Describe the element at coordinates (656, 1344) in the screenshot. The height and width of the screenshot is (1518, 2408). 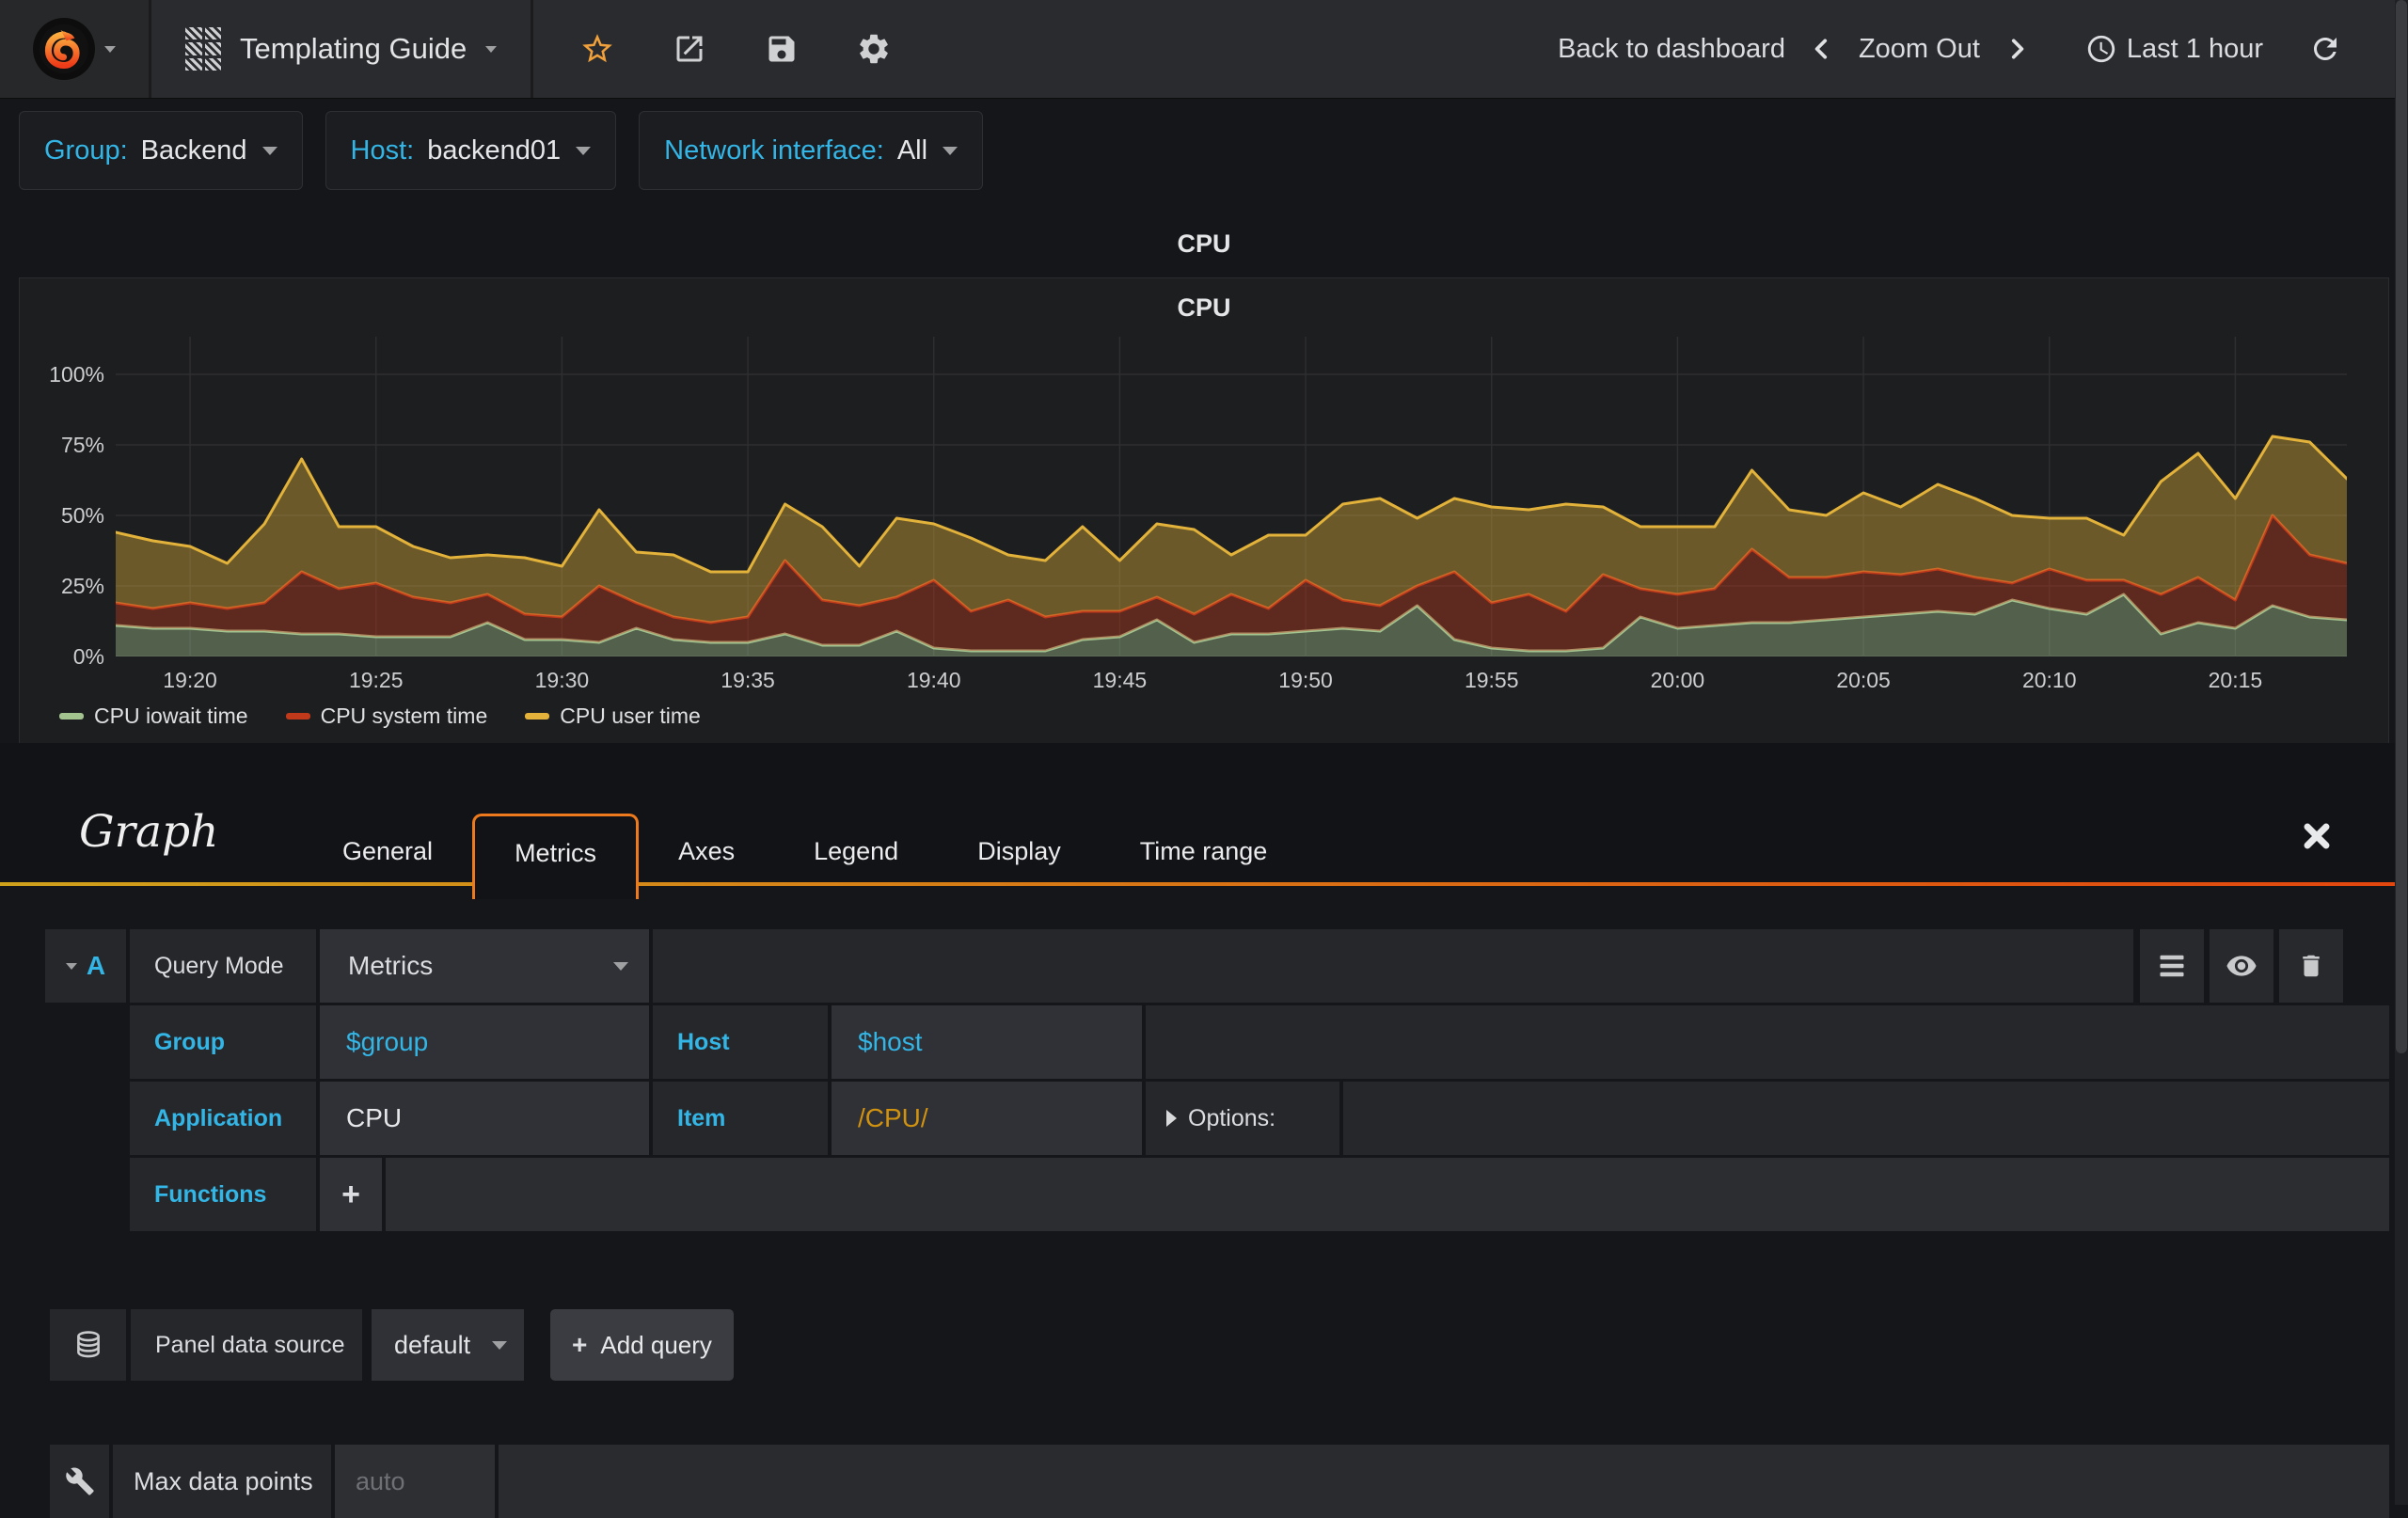
I see `add-query-label: Add query` at that location.